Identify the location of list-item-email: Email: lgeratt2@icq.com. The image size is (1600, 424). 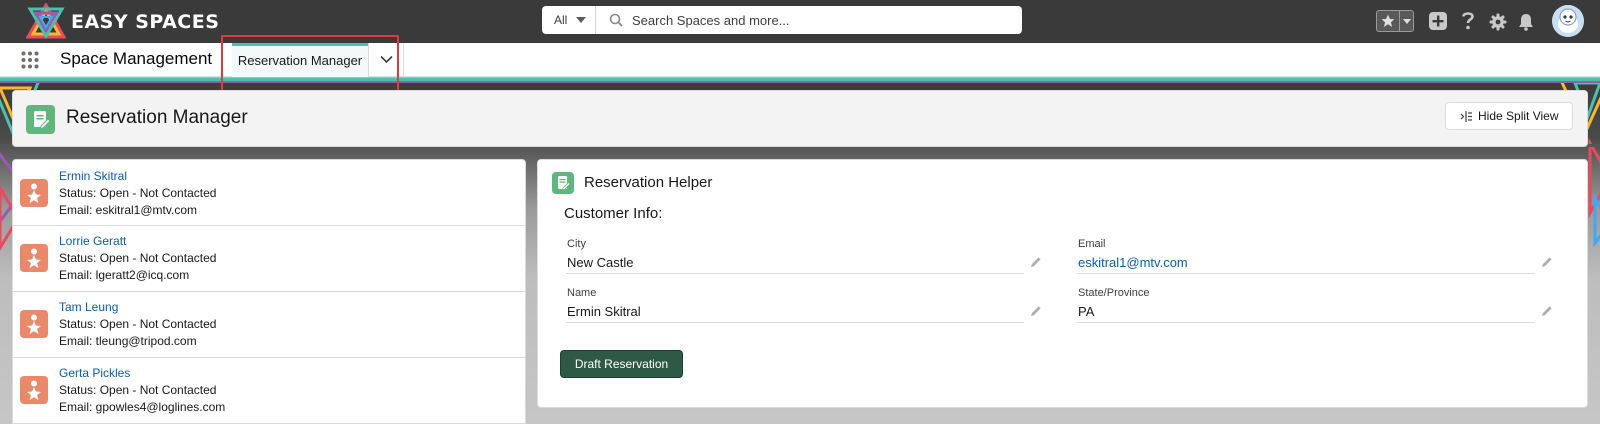
(124, 275).